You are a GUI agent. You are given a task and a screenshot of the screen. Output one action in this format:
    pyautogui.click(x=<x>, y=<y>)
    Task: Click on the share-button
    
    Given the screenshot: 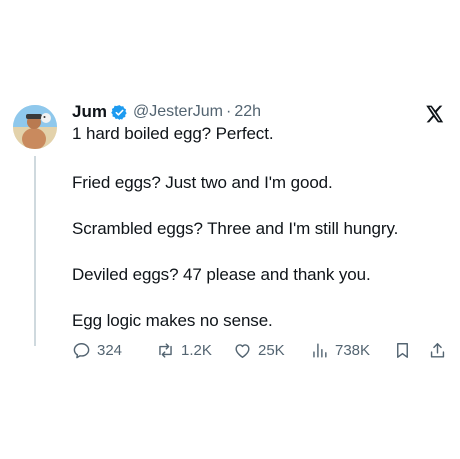 What is the action you would take?
    pyautogui.click(x=437, y=350)
    